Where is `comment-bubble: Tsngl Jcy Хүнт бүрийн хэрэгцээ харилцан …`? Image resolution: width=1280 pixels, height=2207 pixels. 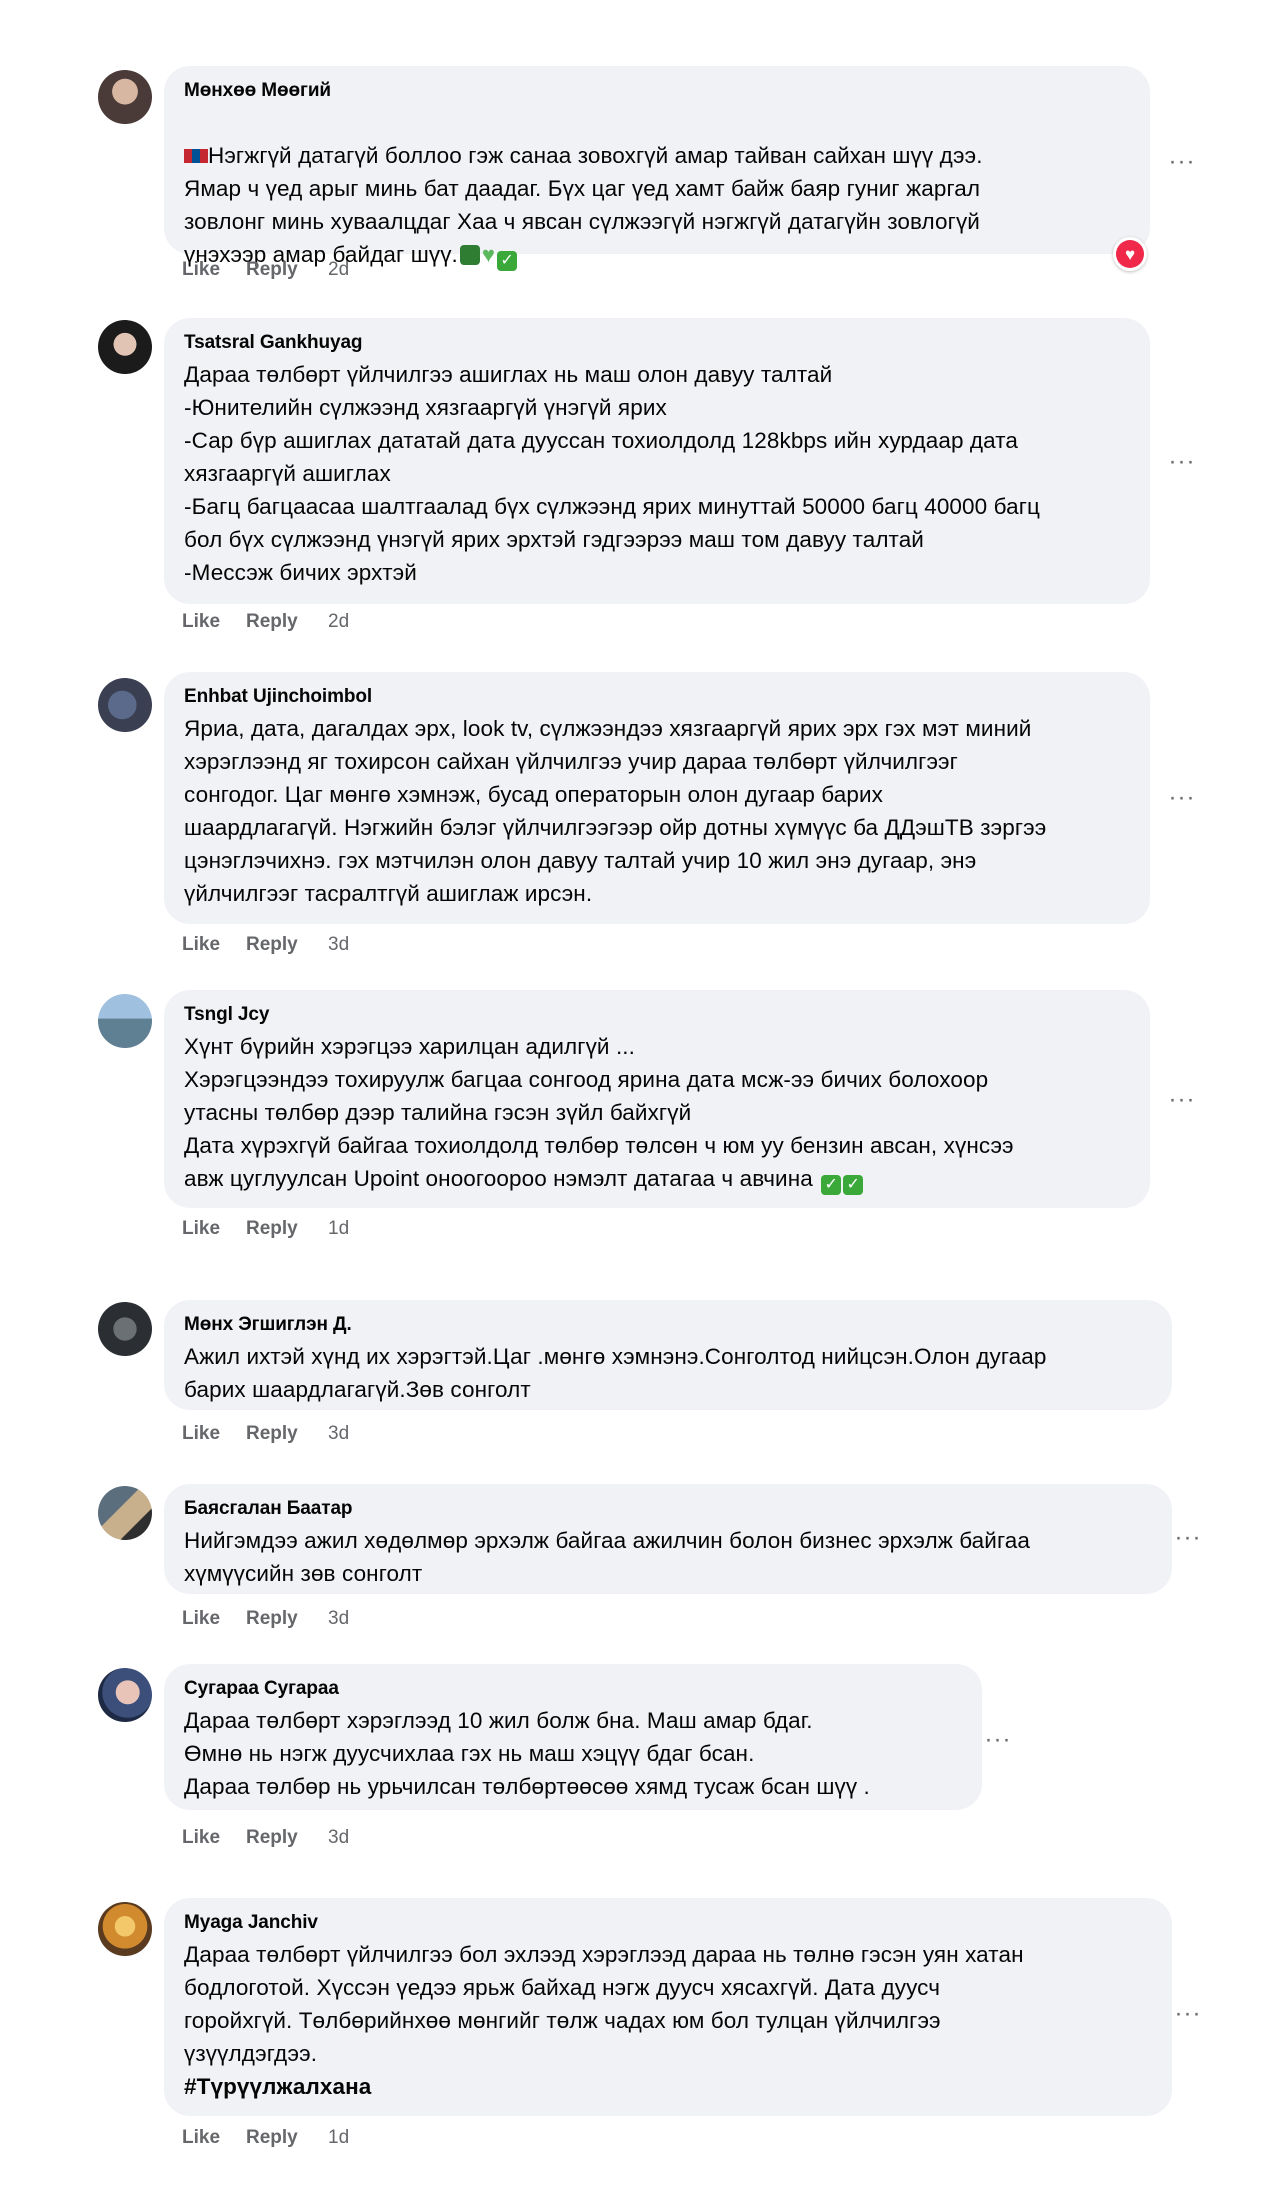 comment-bubble: Tsngl Jcy Хүнт бүрийн хэрэгцээ харилцан … is located at coordinates (657, 1099).